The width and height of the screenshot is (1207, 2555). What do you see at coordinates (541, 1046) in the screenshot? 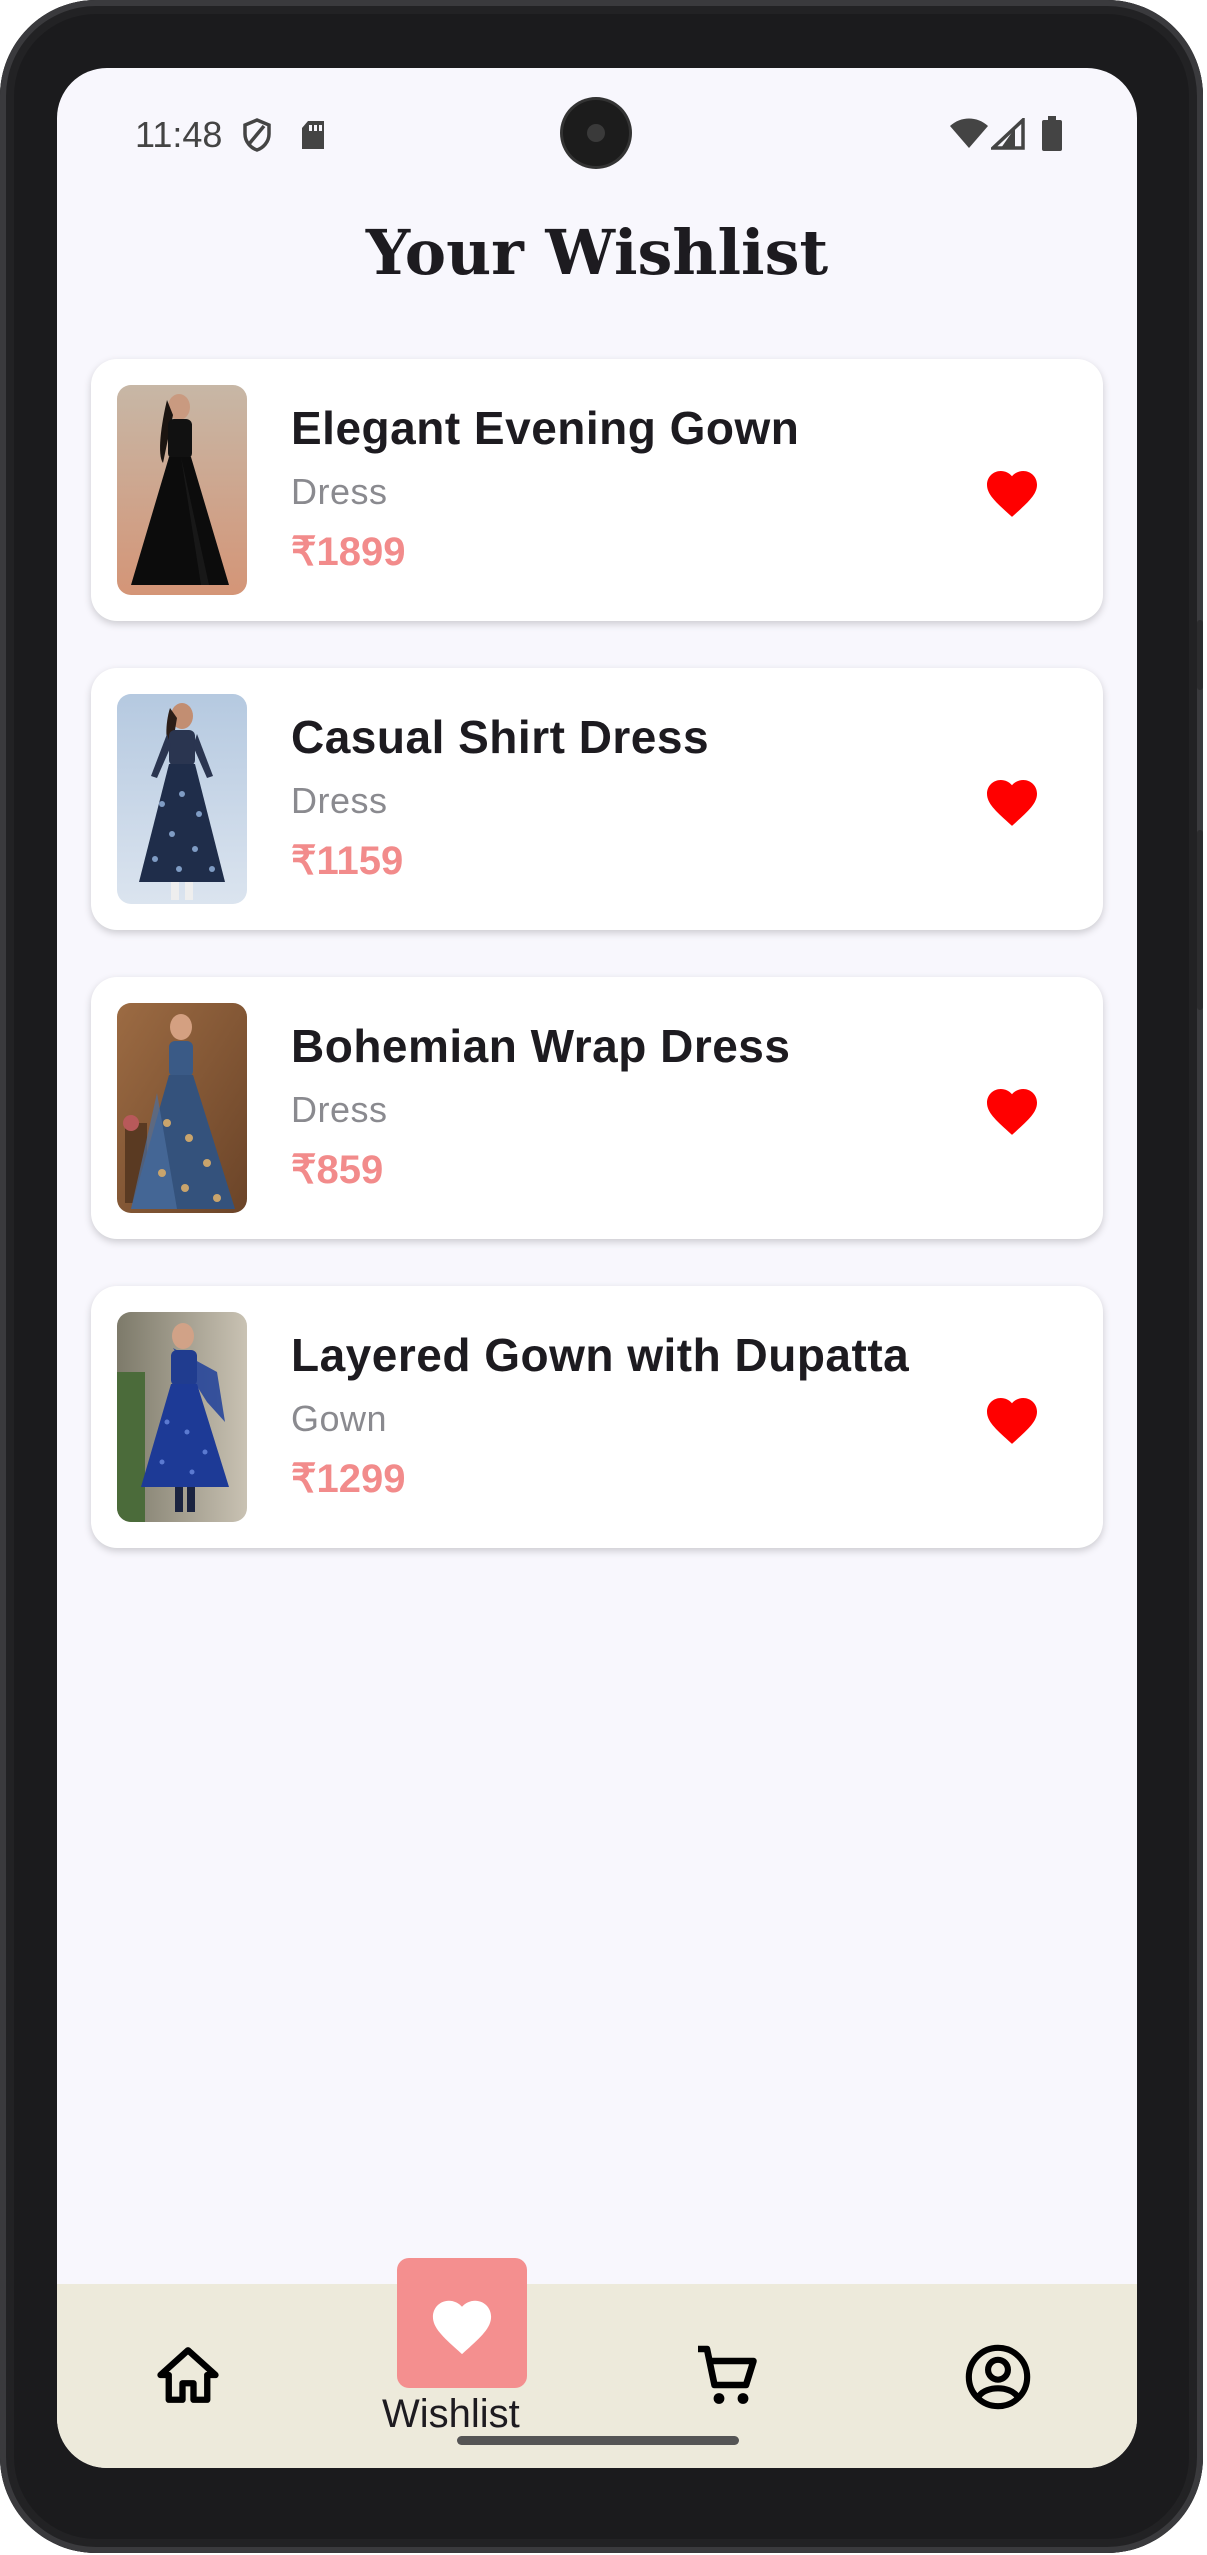
I see `product-name: Bohemian Wrap Dress` at bounding box center [541, 1046].